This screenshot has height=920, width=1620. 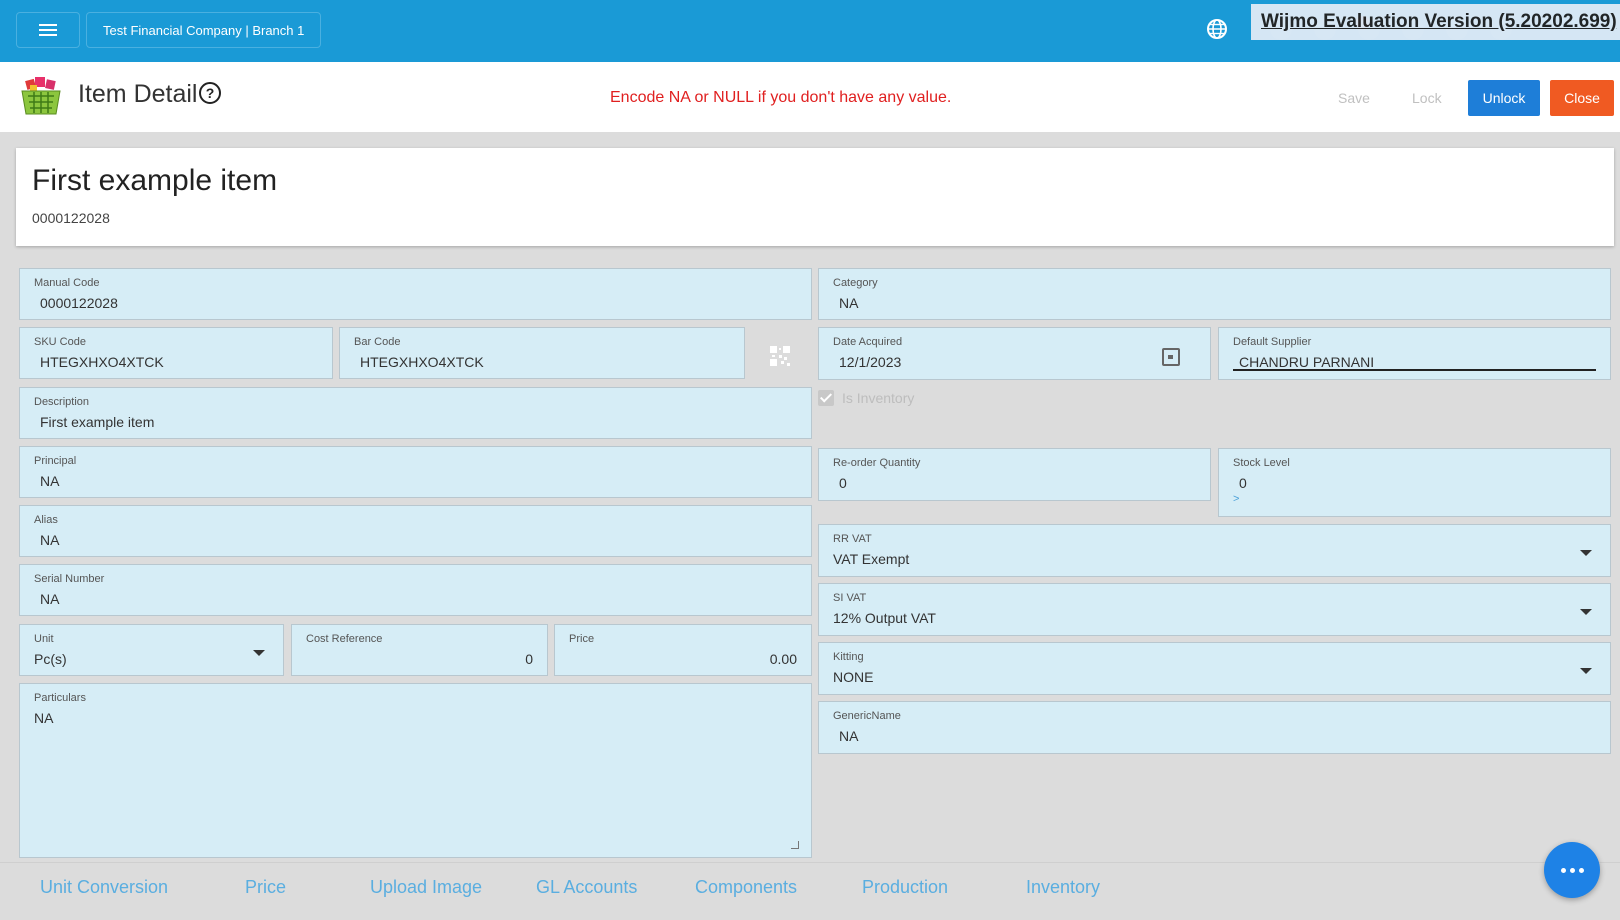 I want to click on is-inventory-checkbox: Is Inventory, so click(x=866, y=398).